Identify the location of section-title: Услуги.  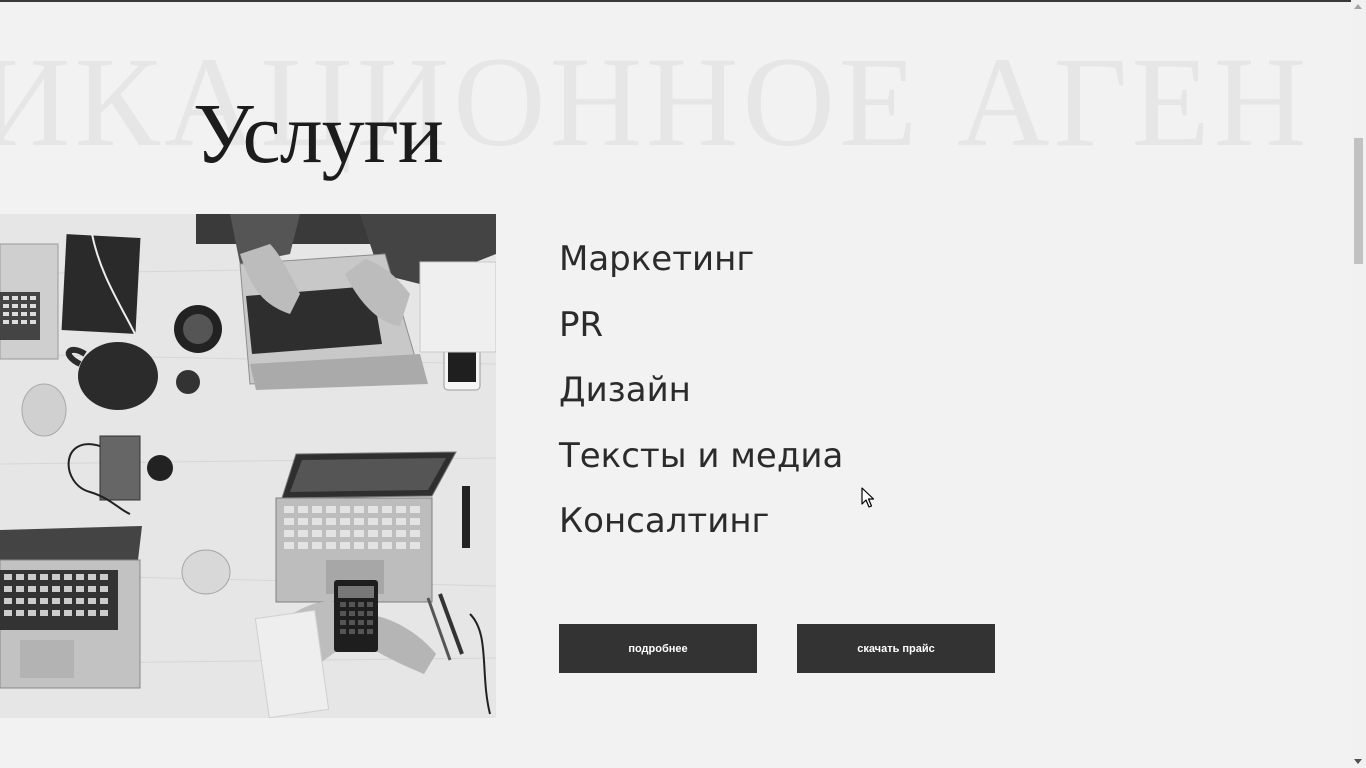
(318, 133).